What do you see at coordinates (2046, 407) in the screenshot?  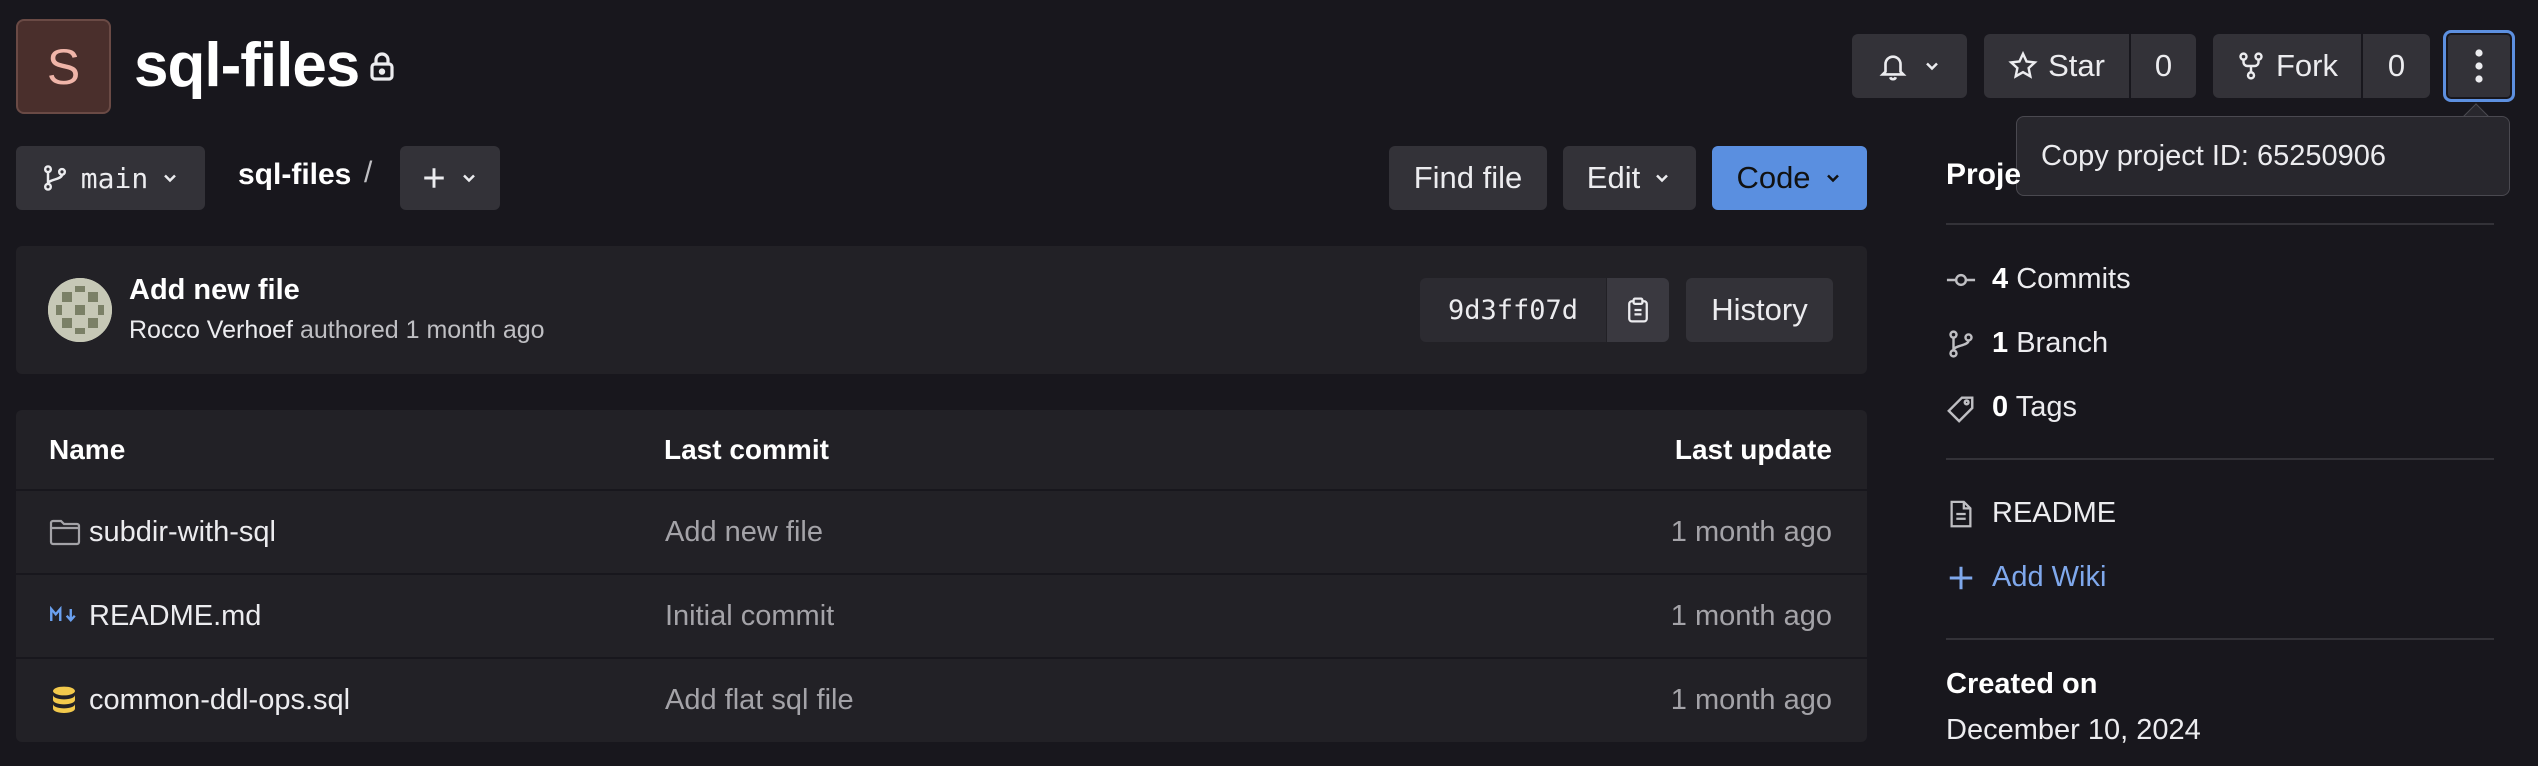 I see `tags-label: Tags` at bounding box center [2046, 407].